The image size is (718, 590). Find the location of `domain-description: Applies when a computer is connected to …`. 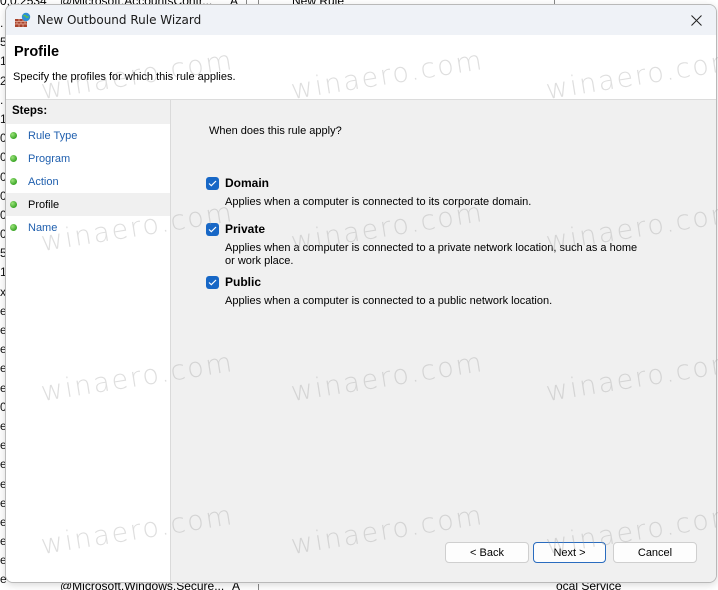

domain-description: Applies when a computer is connected to … is located at coordinates (378, 202).